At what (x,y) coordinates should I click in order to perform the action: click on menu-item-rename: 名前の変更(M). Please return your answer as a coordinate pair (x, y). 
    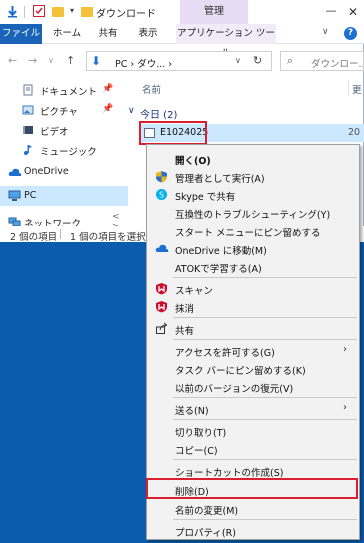
    Looking at the image, I should click on (253, 508).